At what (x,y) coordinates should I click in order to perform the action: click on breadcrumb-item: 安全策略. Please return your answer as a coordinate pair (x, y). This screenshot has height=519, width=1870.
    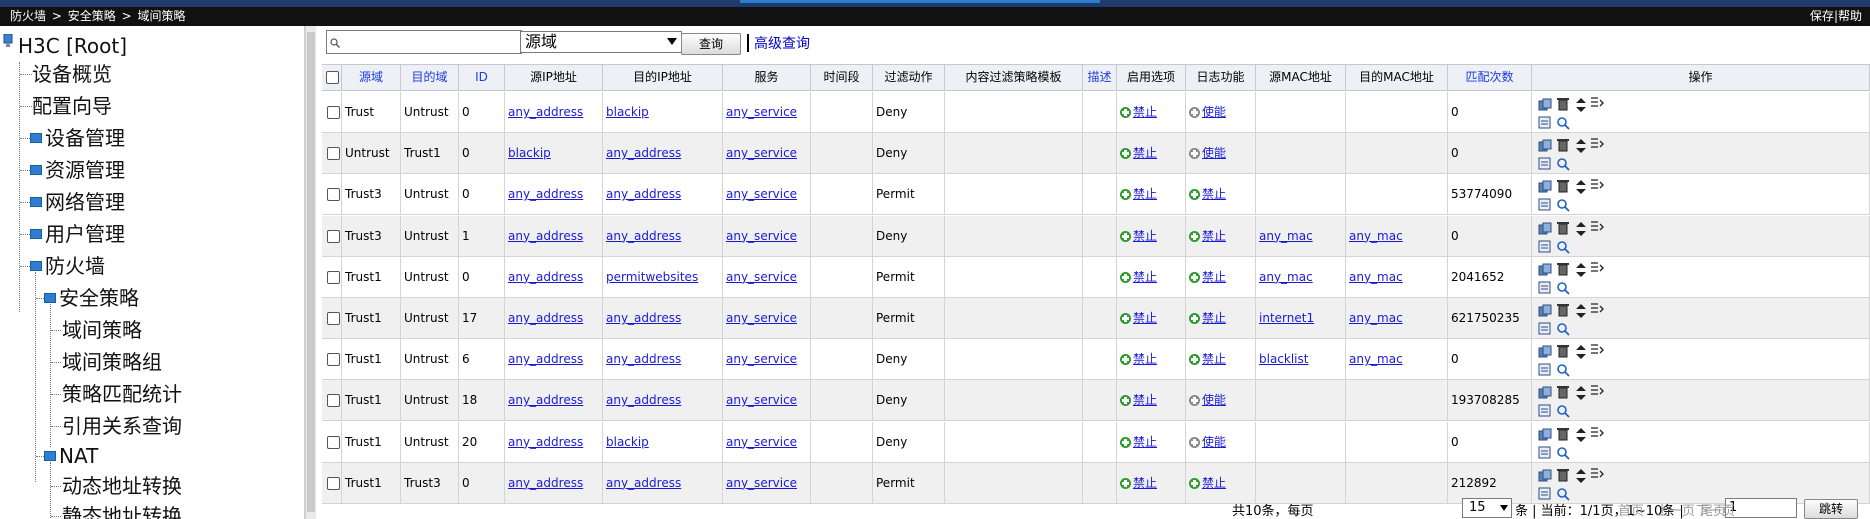
    Looking at the image, I should click on (92, 16).